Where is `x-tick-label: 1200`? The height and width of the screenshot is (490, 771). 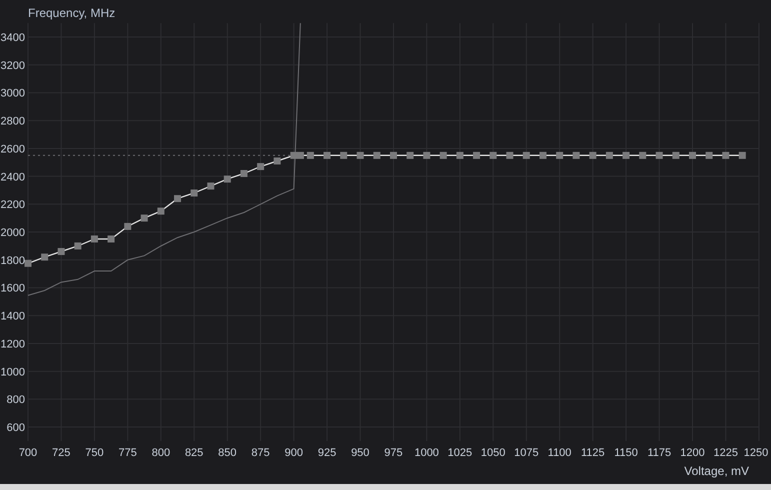 x-tick-label: 1200 is located at coordinates (692, 452).